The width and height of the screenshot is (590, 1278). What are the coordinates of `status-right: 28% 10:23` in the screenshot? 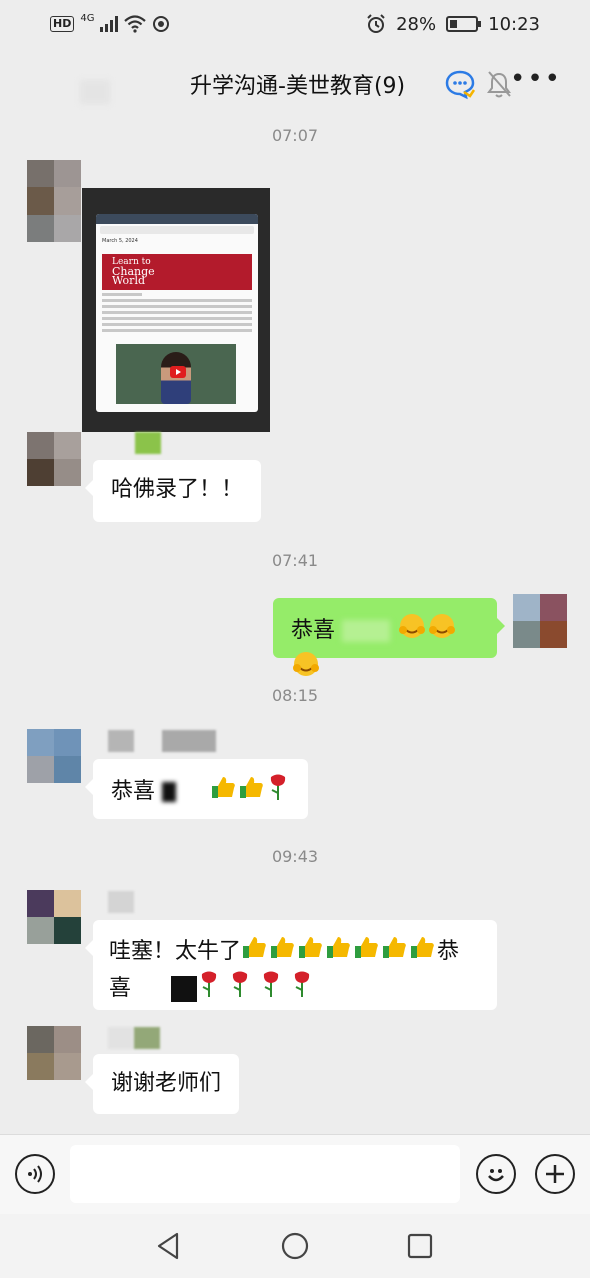 It's located at (453, 24).